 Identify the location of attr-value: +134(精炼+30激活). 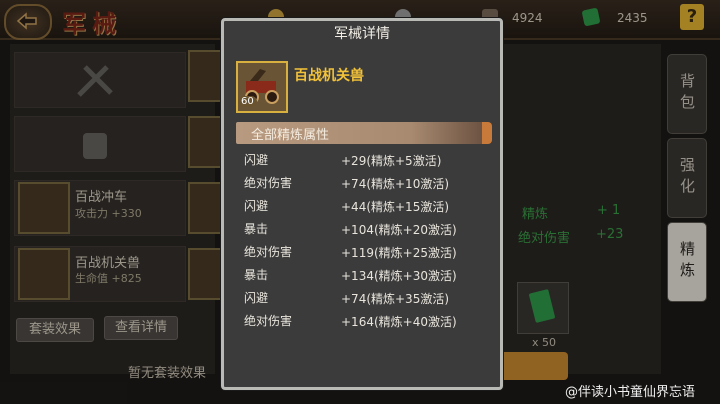
(399, 276).